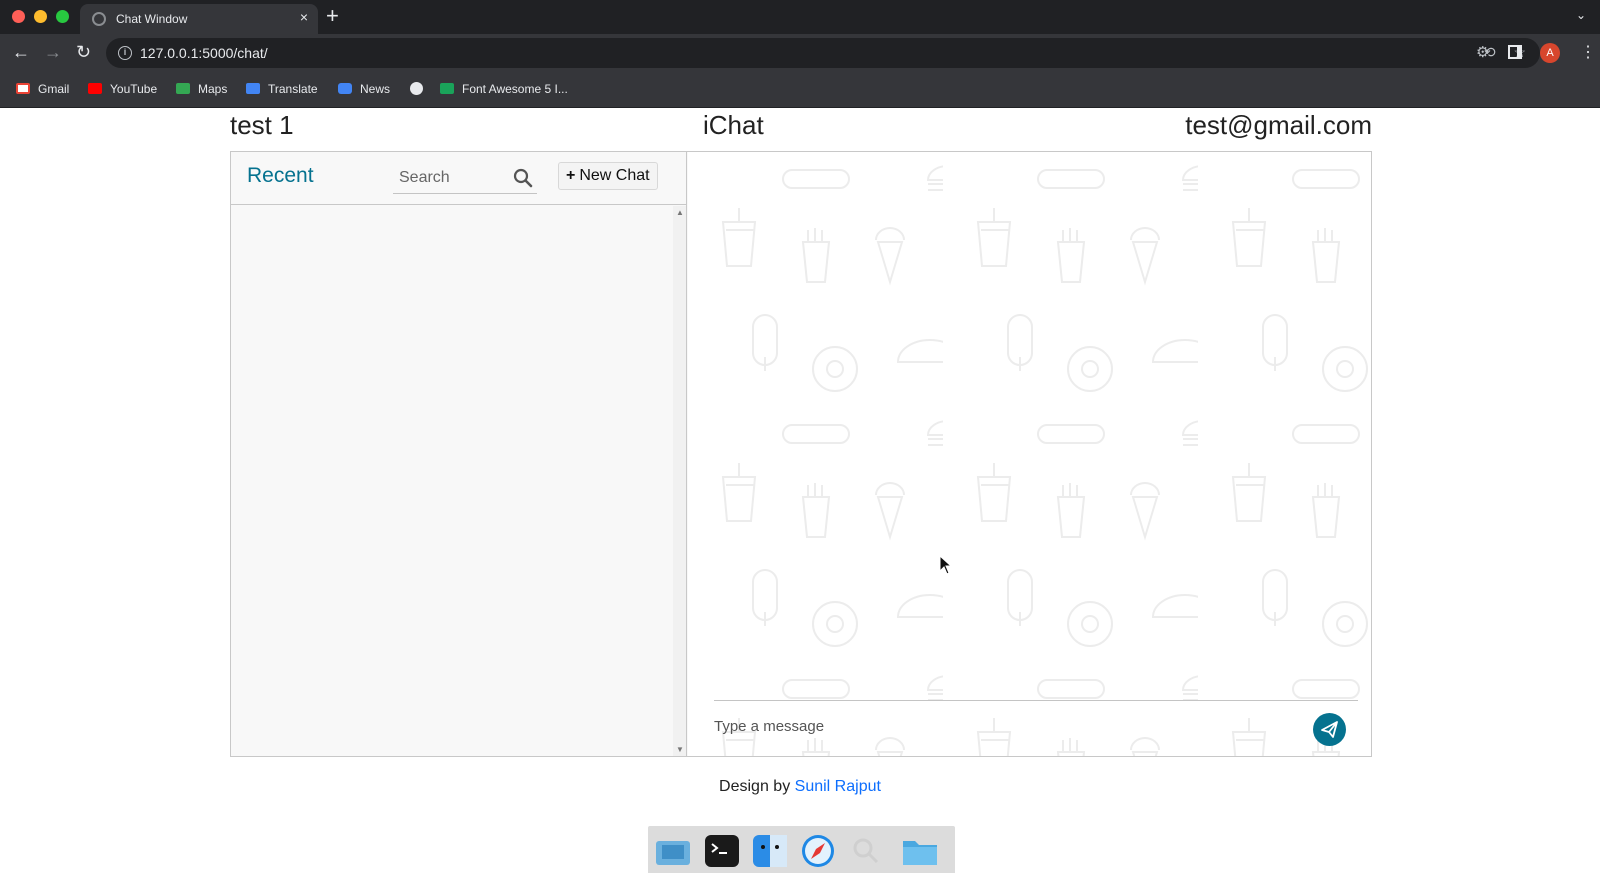 The width and height of the screenshot is (1600, 873). I want to click on url-text: 127.0.0.1:5000/chat/, so click(204, 53).